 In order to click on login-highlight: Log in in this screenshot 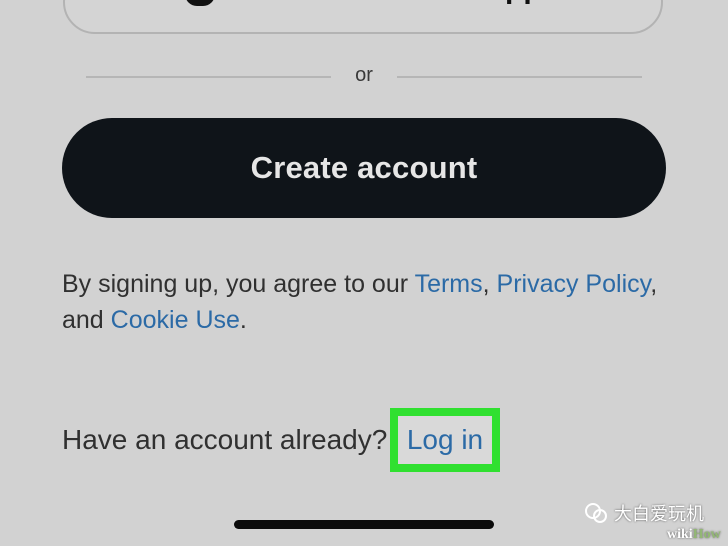, I will do `click(445, 440)`.